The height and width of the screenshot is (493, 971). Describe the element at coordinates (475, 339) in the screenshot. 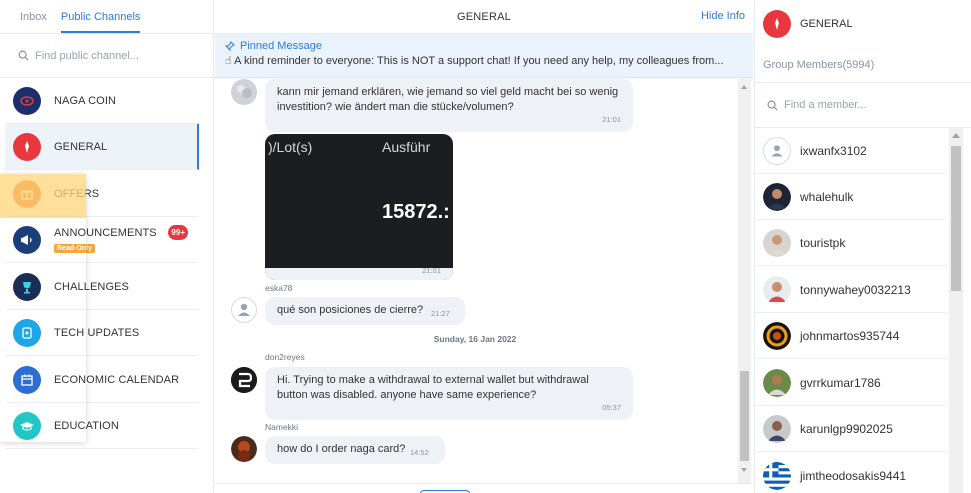

I see `date-separator: Sunday, 16 Jan 2022` at that location.